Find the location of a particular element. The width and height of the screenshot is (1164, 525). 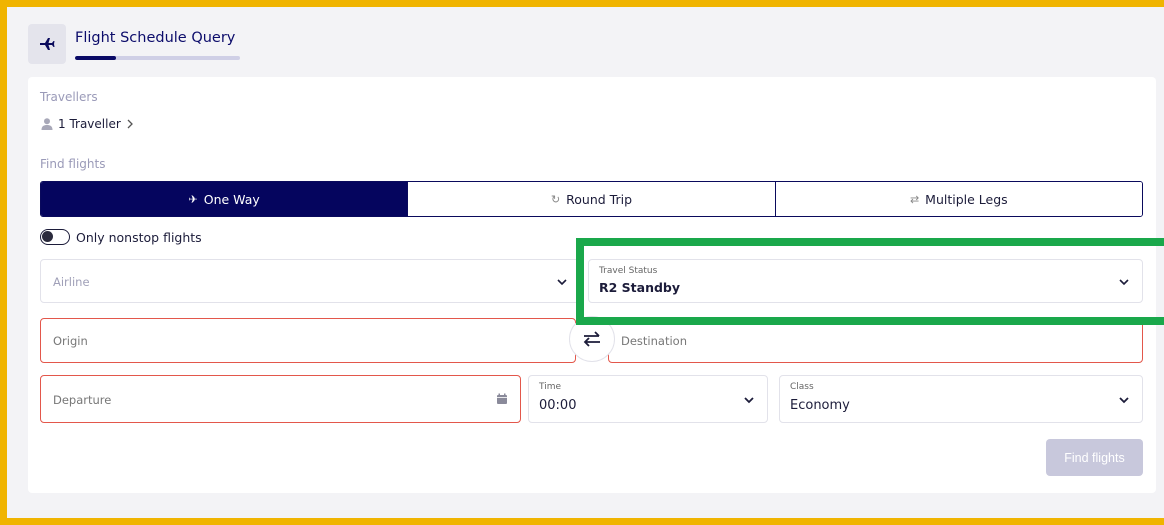

page-header: Flight Schedule Query is located at coordinates (143, 45).